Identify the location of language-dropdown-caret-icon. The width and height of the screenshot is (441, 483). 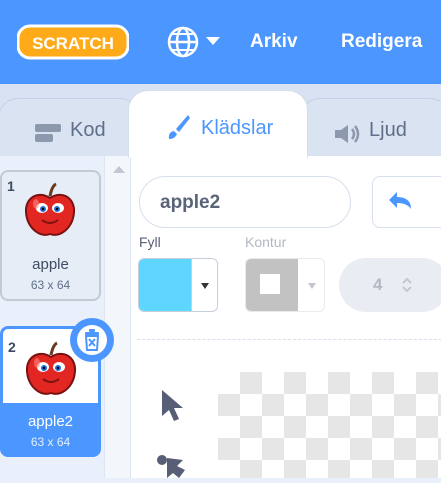
(213, 41).